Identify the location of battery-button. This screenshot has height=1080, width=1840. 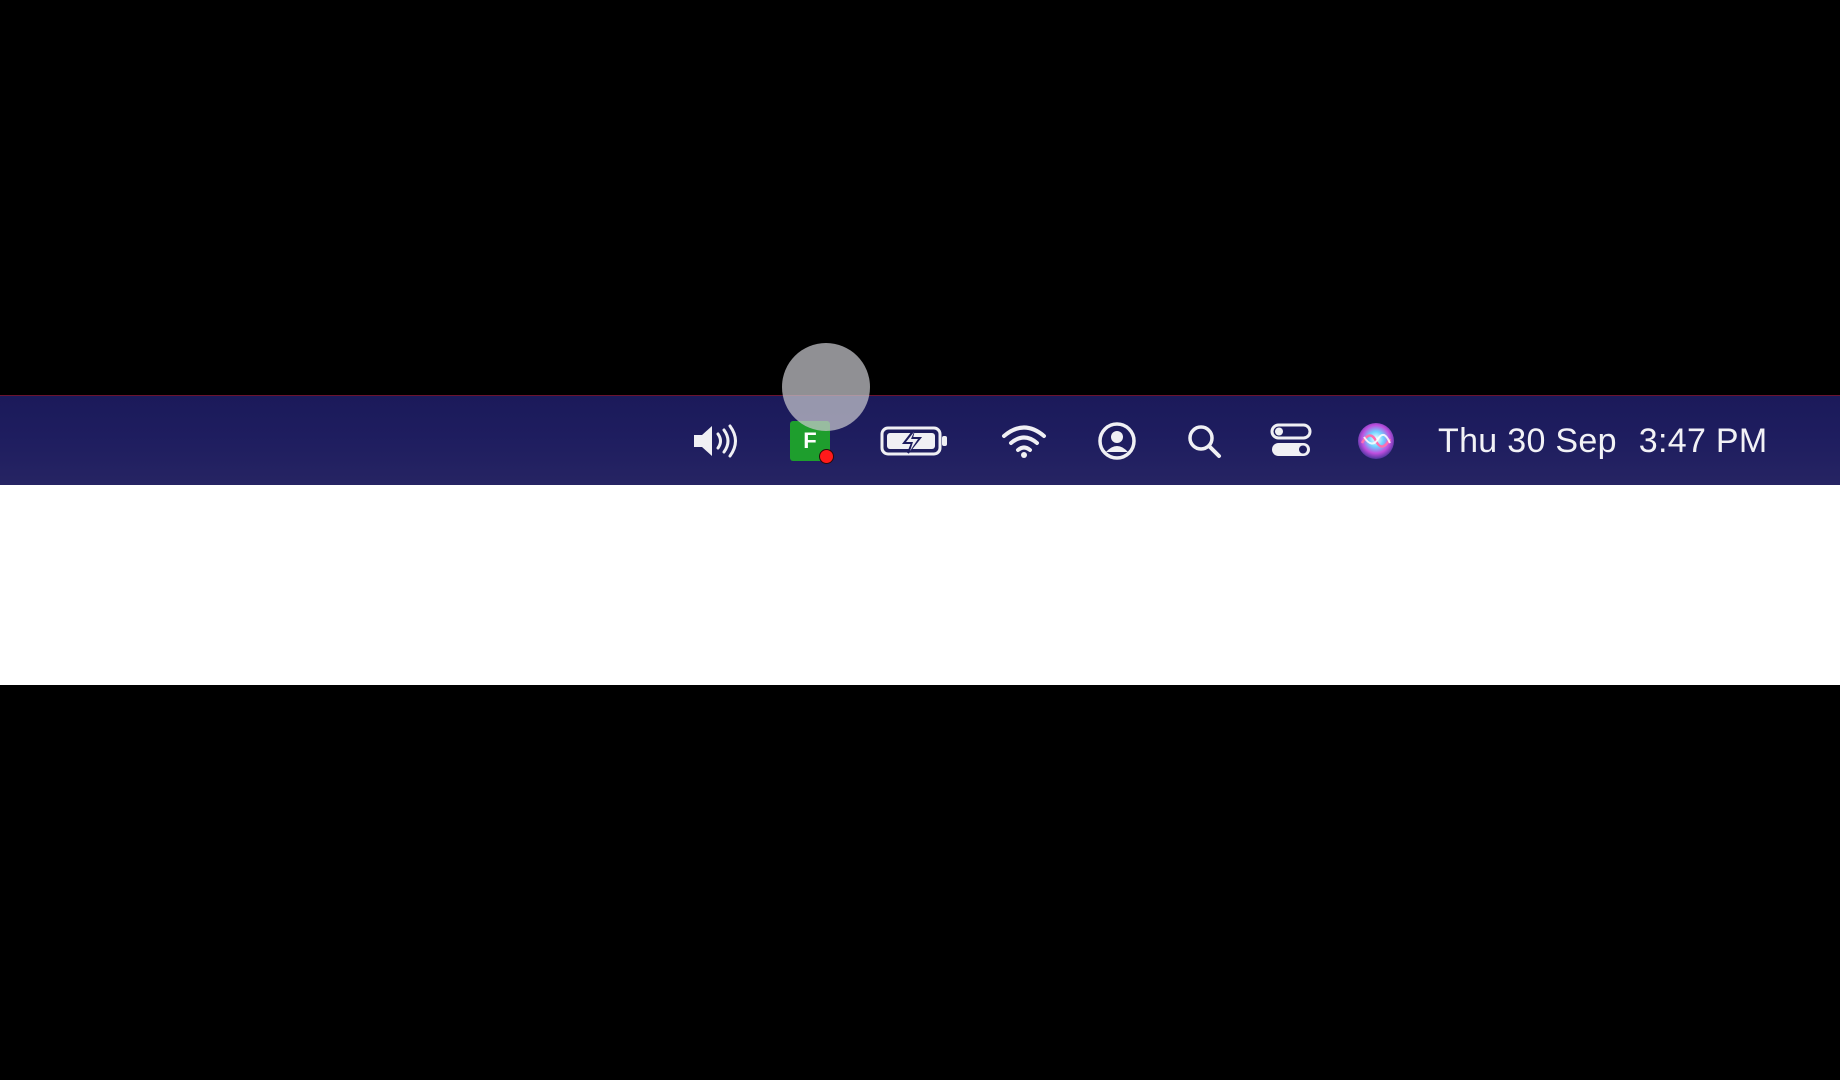
(915, 441).